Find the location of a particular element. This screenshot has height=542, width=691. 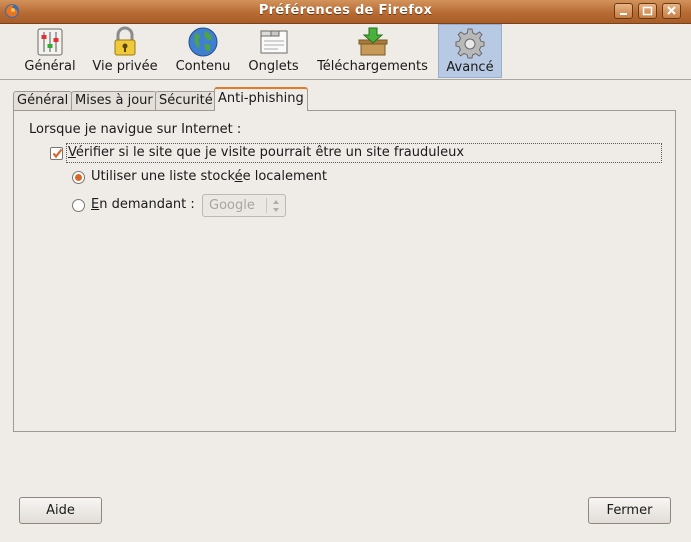

maximize-button is located at coordinates (647, 11).